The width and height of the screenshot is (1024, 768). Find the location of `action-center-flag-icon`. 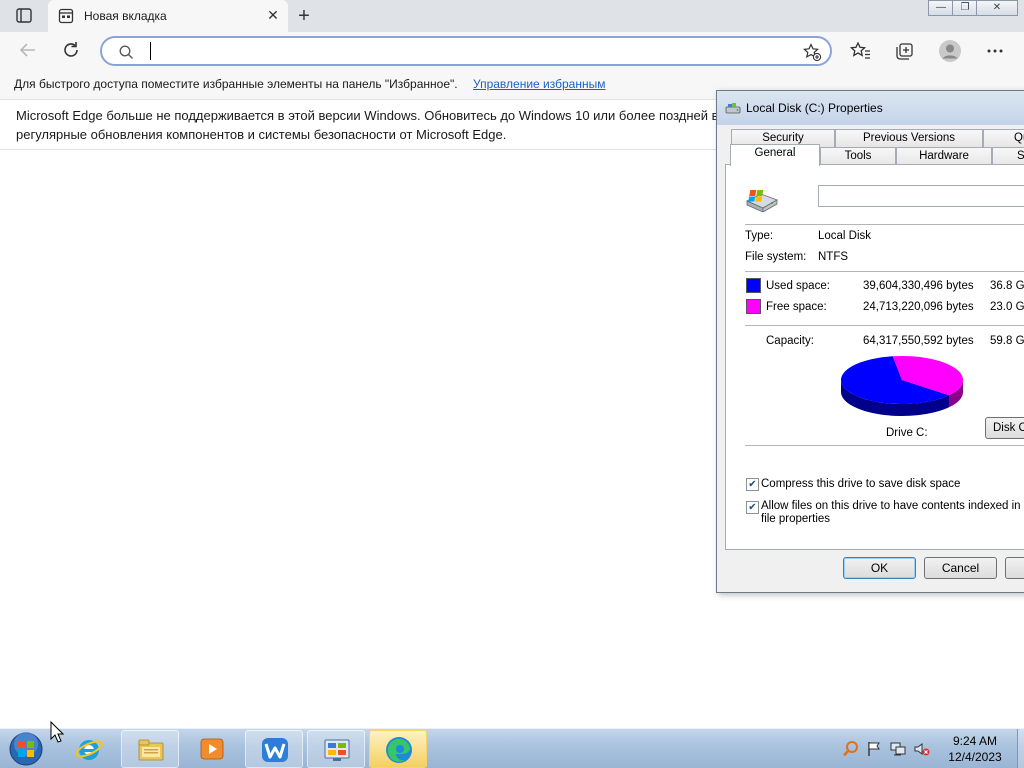

action-center-flag-icon is located at coordinates (874, 749).